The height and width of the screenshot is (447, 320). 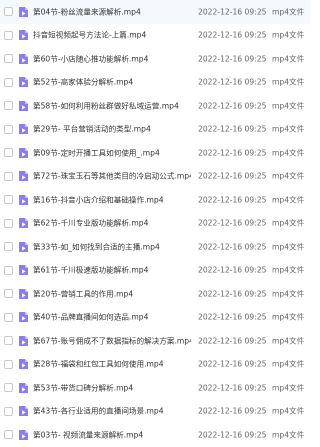 What do you see at coordinates (155, 36) in the screenshot?
I see `file-row: 抖音短视频起号方法论-上篇.mp4 2022-12-16 09:25 mp4文件` at bounding box center [155, 36].